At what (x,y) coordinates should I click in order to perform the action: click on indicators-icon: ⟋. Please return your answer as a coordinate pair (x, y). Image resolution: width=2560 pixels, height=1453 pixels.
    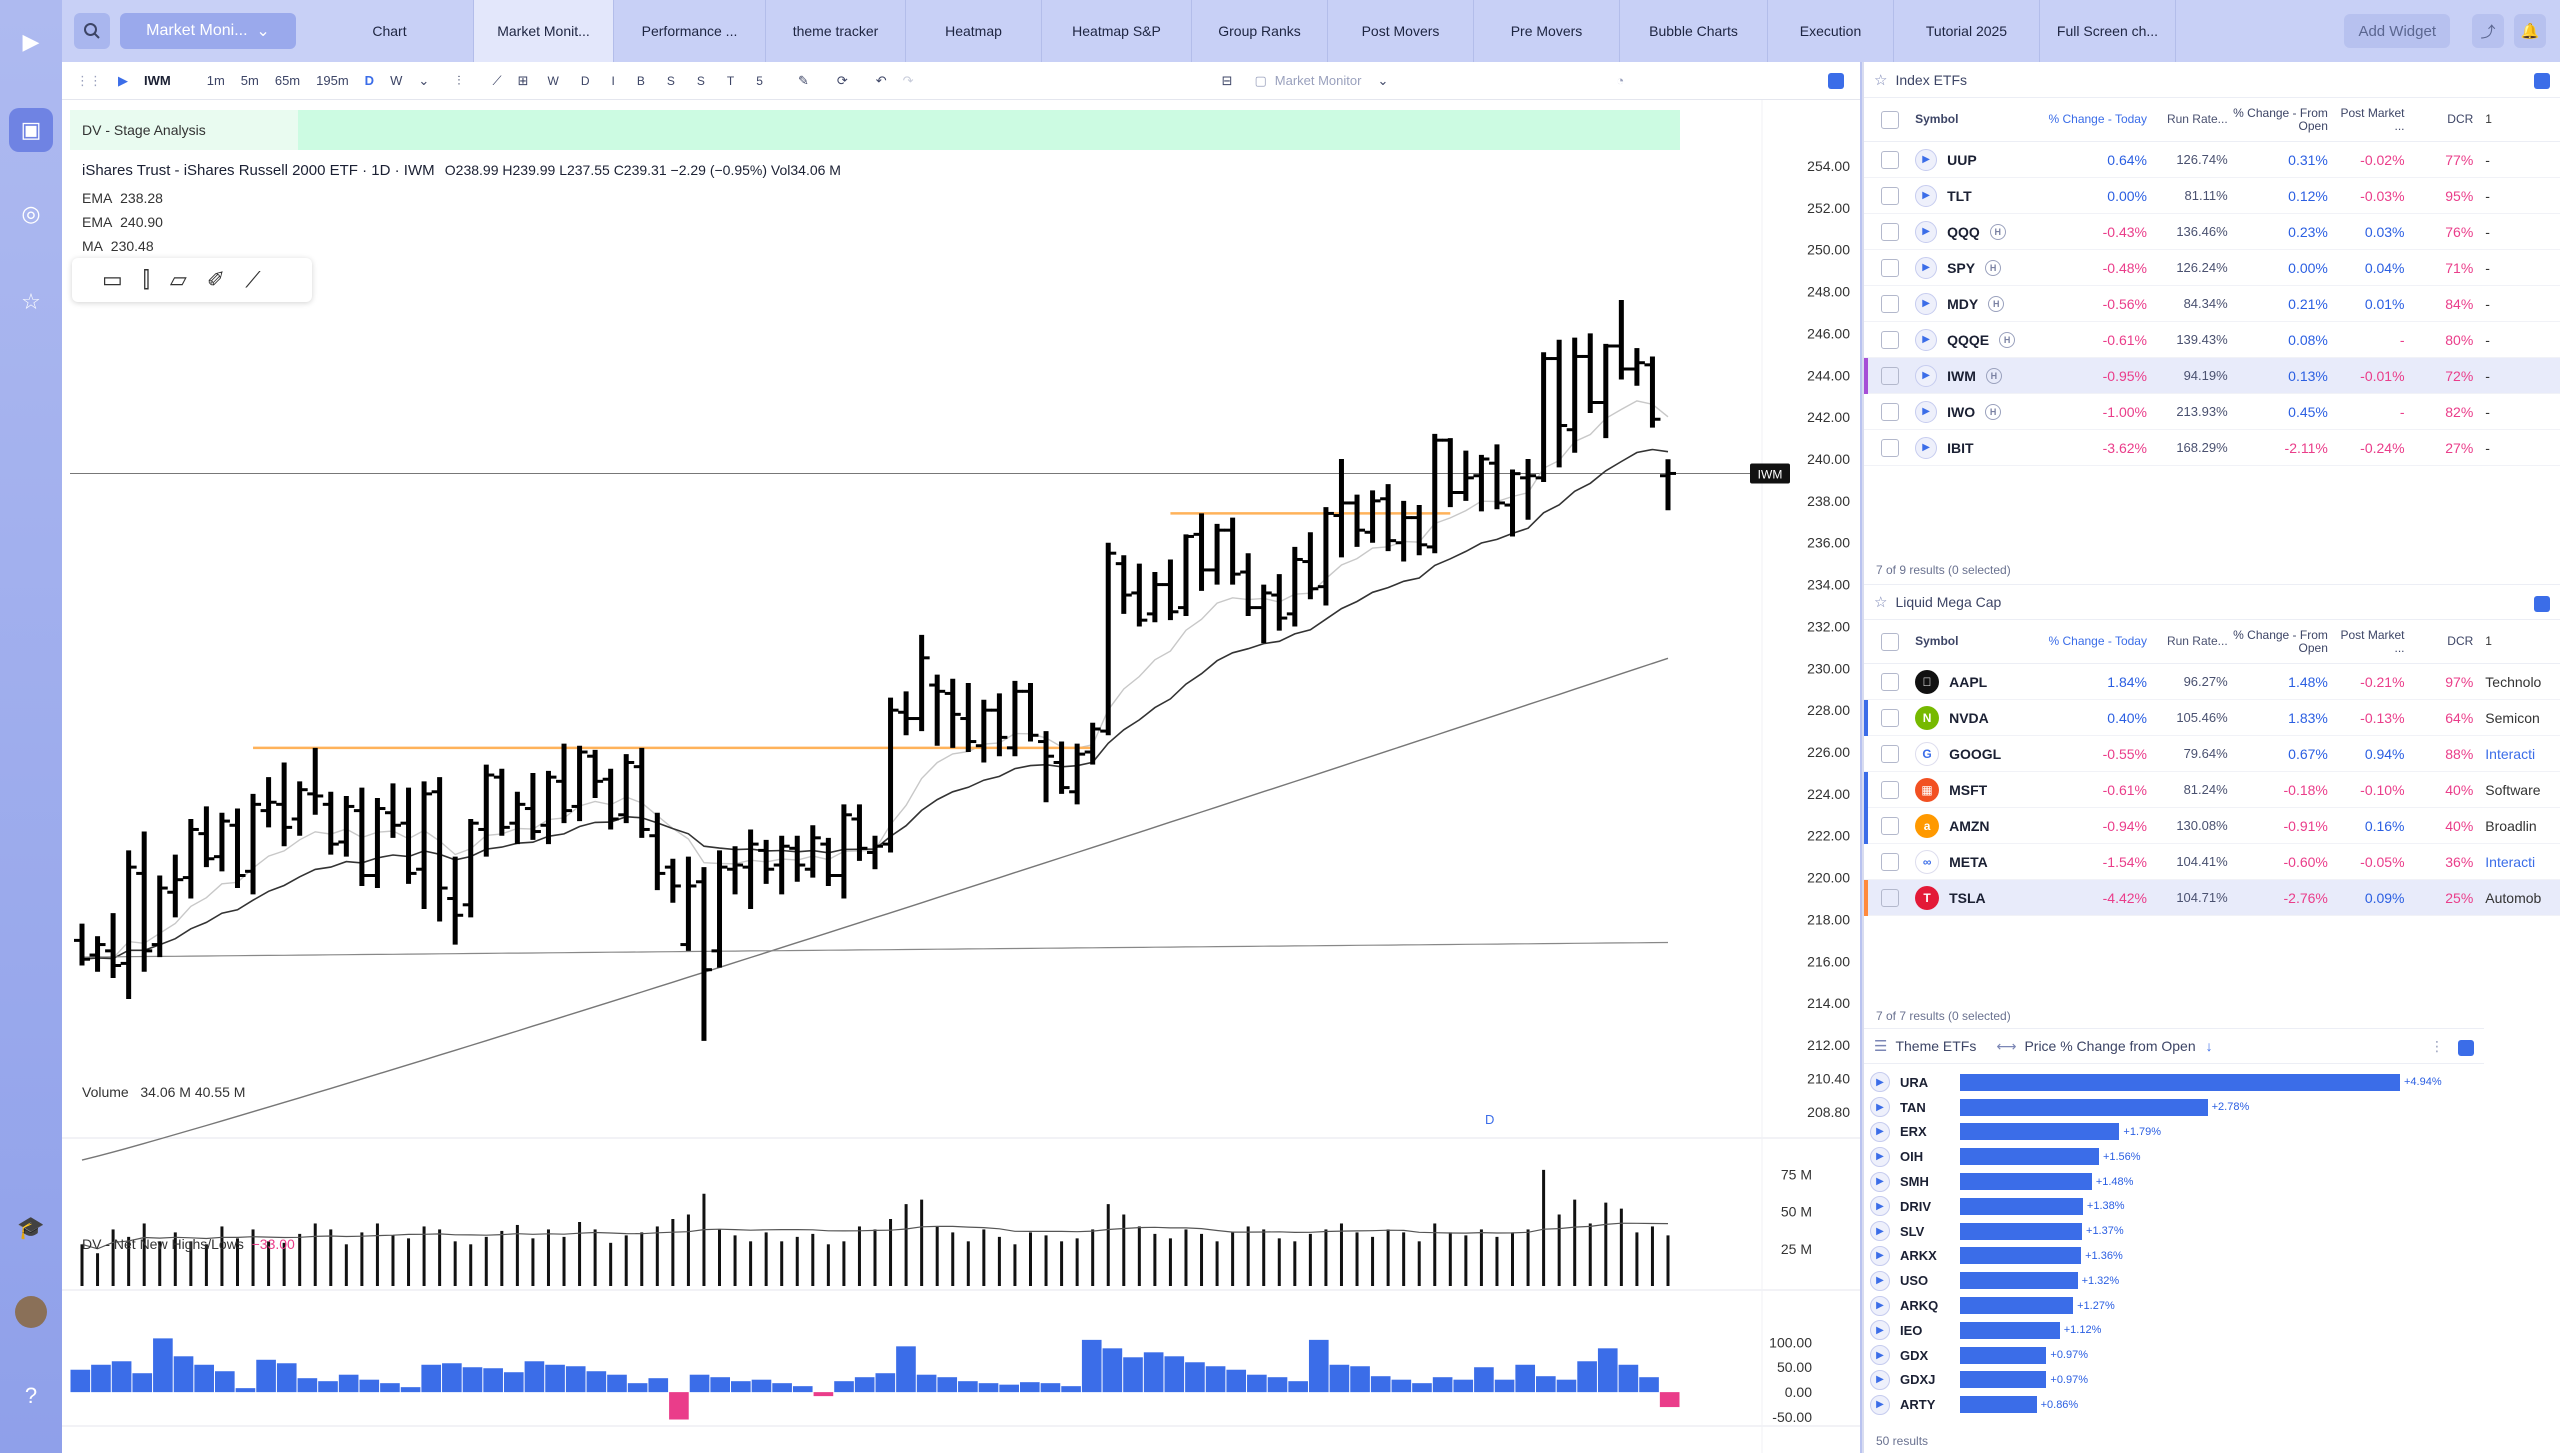
    Looking at the image, I should click on (497, 81).